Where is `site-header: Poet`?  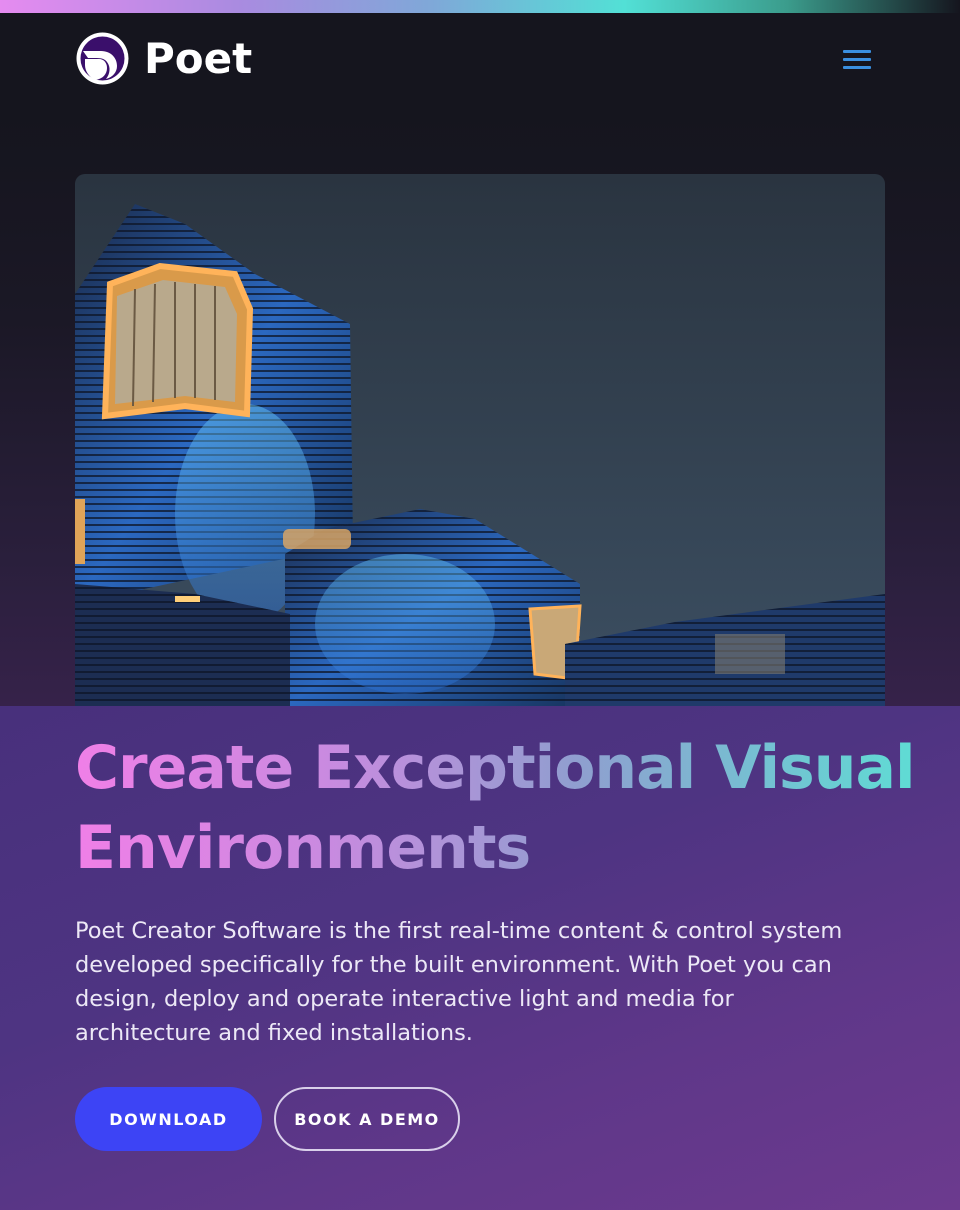
site-header: Poet is located at coordinates (480, 63).